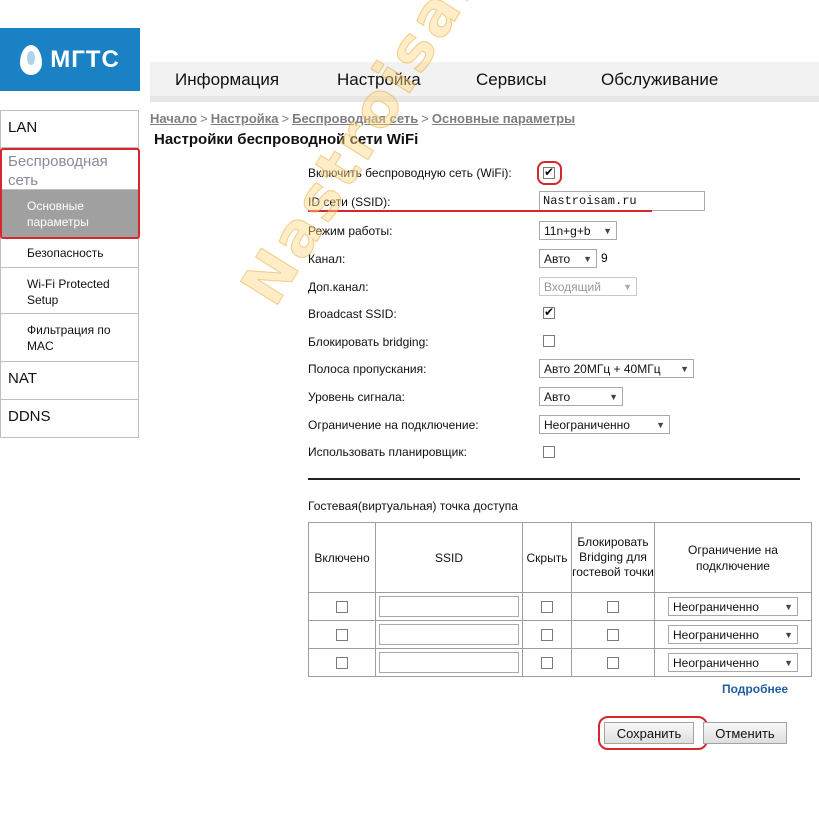  What do you see at coordinates (31, 59) in the screenshot?
I see `mgts-egg-icon` at bounding box center [31, 59].